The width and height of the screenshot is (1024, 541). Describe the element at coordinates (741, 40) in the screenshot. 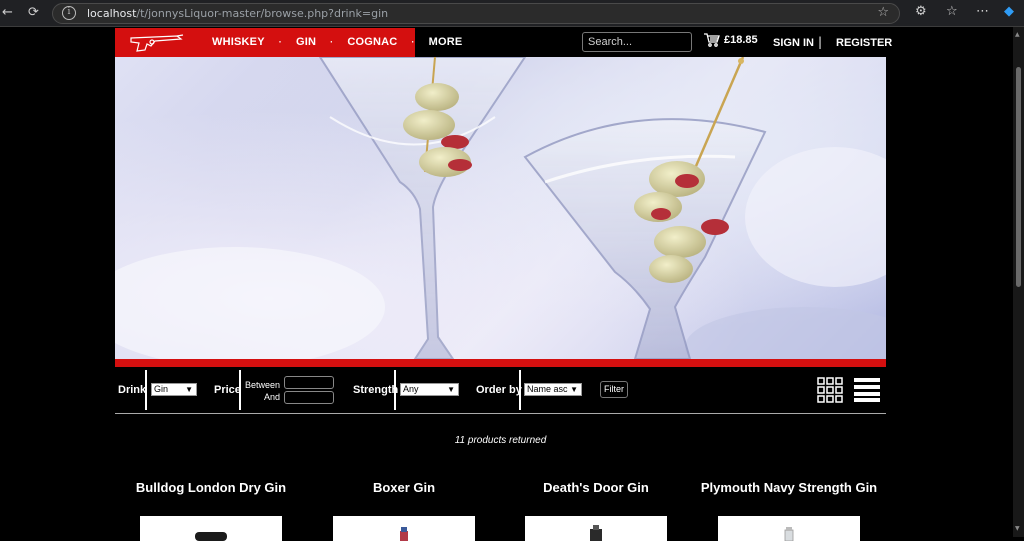

I see `cart-total: £18.85` at that location.